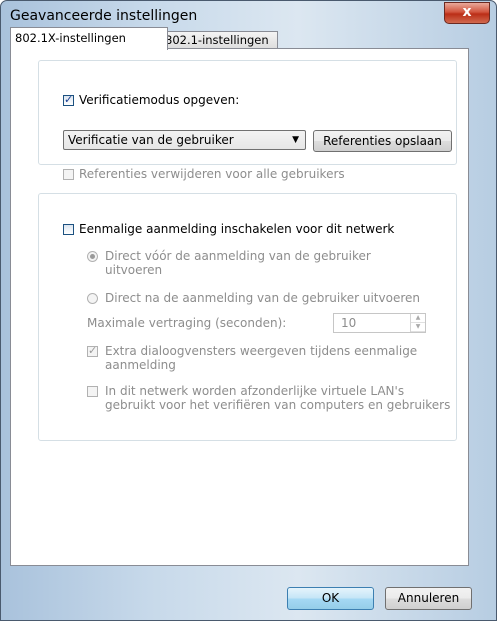  I want to click on max-delay-input: 10 ▲ ▼, so click(379, 323).